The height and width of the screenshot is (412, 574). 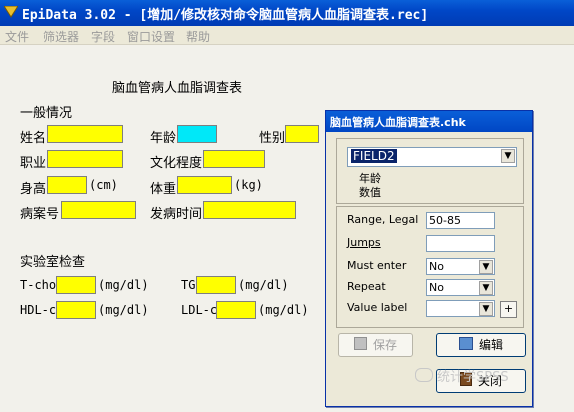 What do you see at coordinates (33, 138) in the screenshot?
I see `label-name: 姓名` at bounding box center [33, 138].